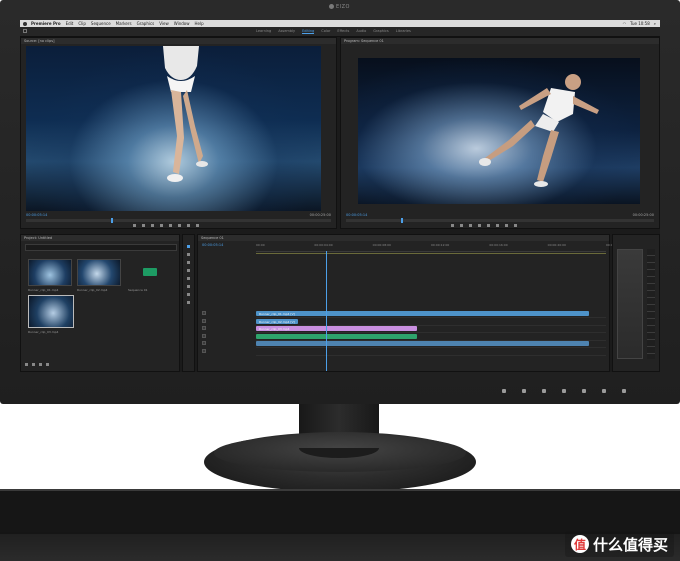 This screenshot has height=561, width=680. Describe the element at coordinates (188, 262) in the screenshot. I see `ripple-edit-tool-icon` at that location.